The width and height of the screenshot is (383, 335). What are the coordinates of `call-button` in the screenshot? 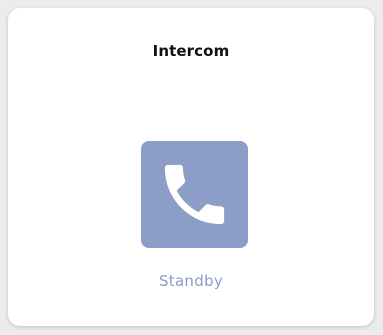 It's located at (194, 194).